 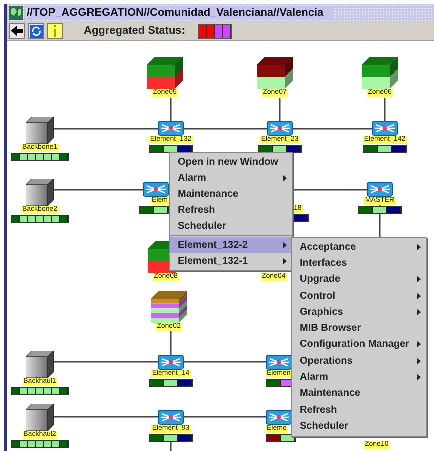 I want to click on back-button, so click(x=17, y=31).